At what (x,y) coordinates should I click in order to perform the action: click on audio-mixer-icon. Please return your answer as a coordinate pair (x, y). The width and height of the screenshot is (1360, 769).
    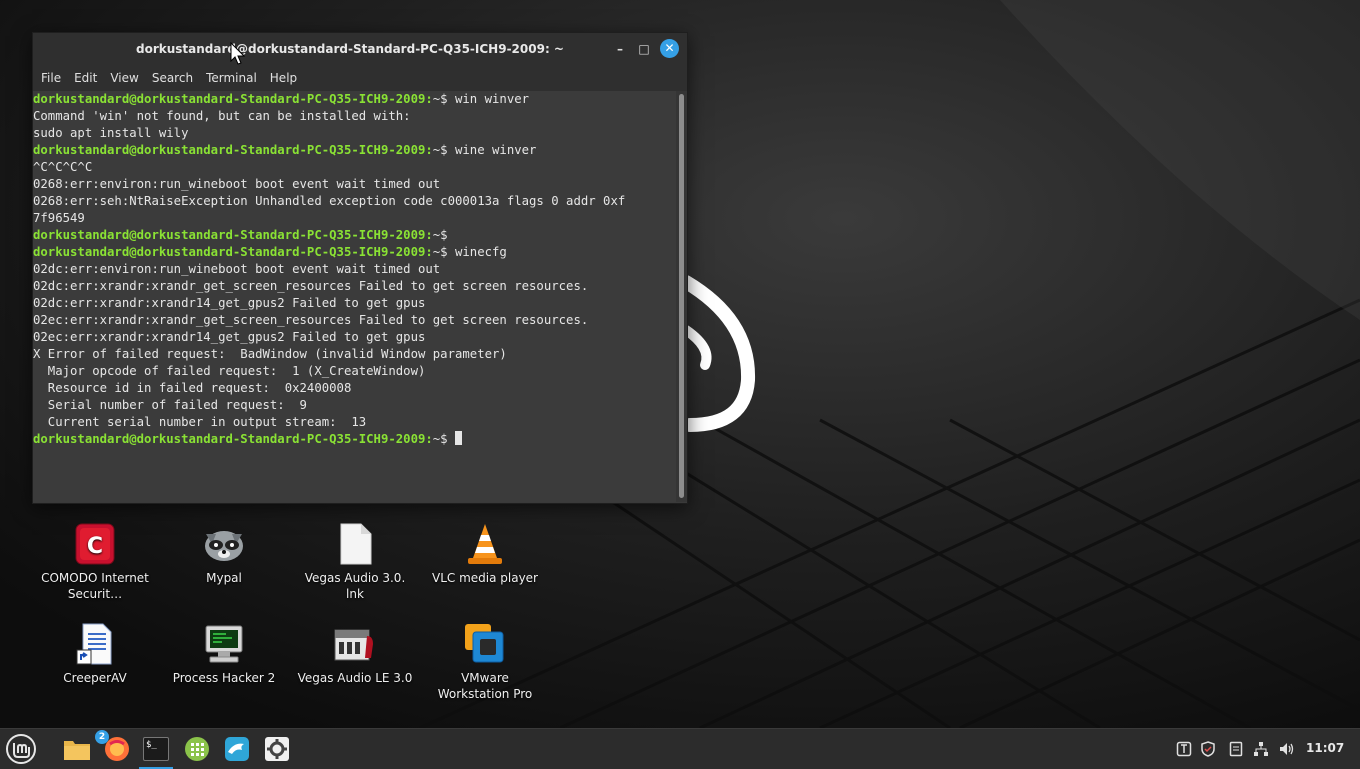
    Looking at the image, I should click on (355, 644).